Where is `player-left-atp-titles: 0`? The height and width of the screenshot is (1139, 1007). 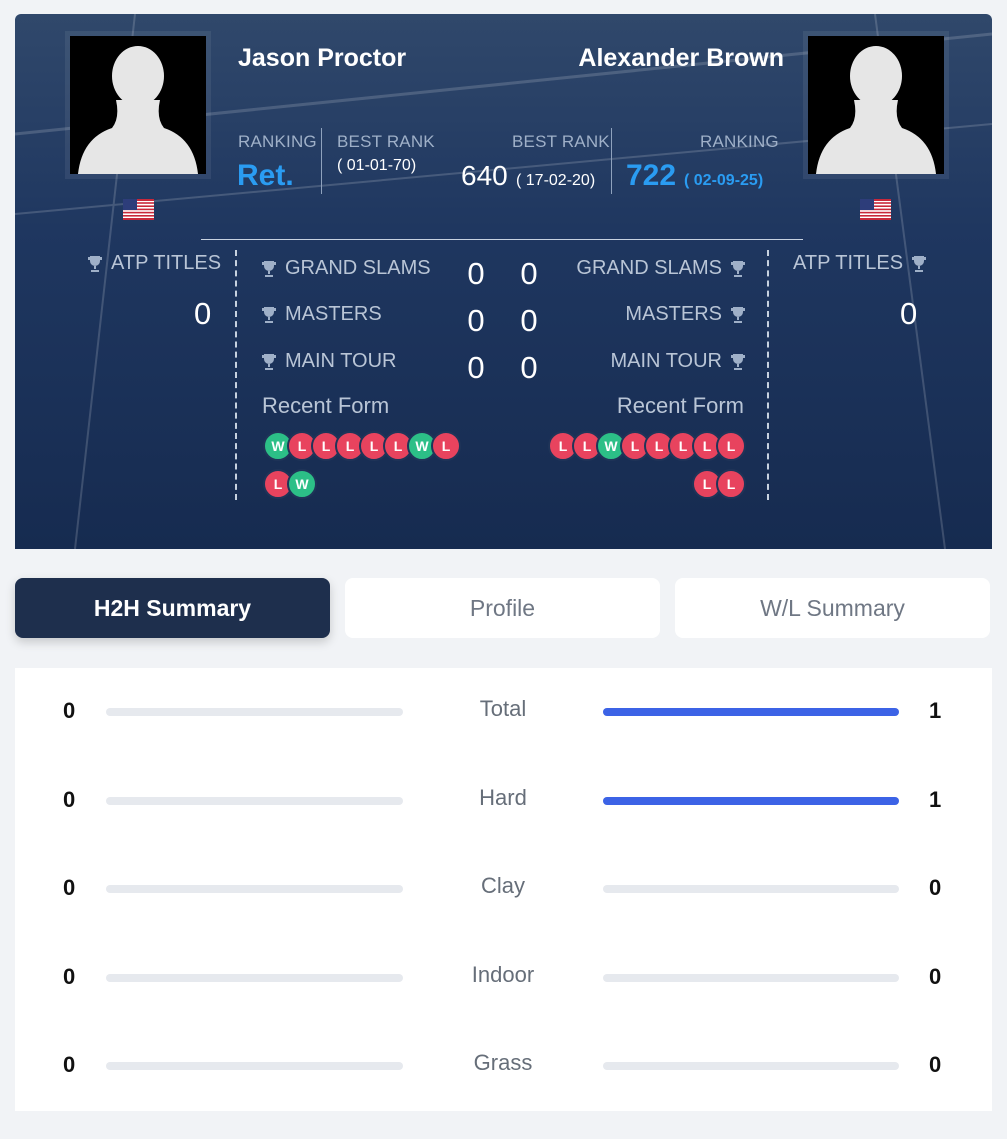
player-left-atp-titles: 0 is located at coordinates (203, 313).